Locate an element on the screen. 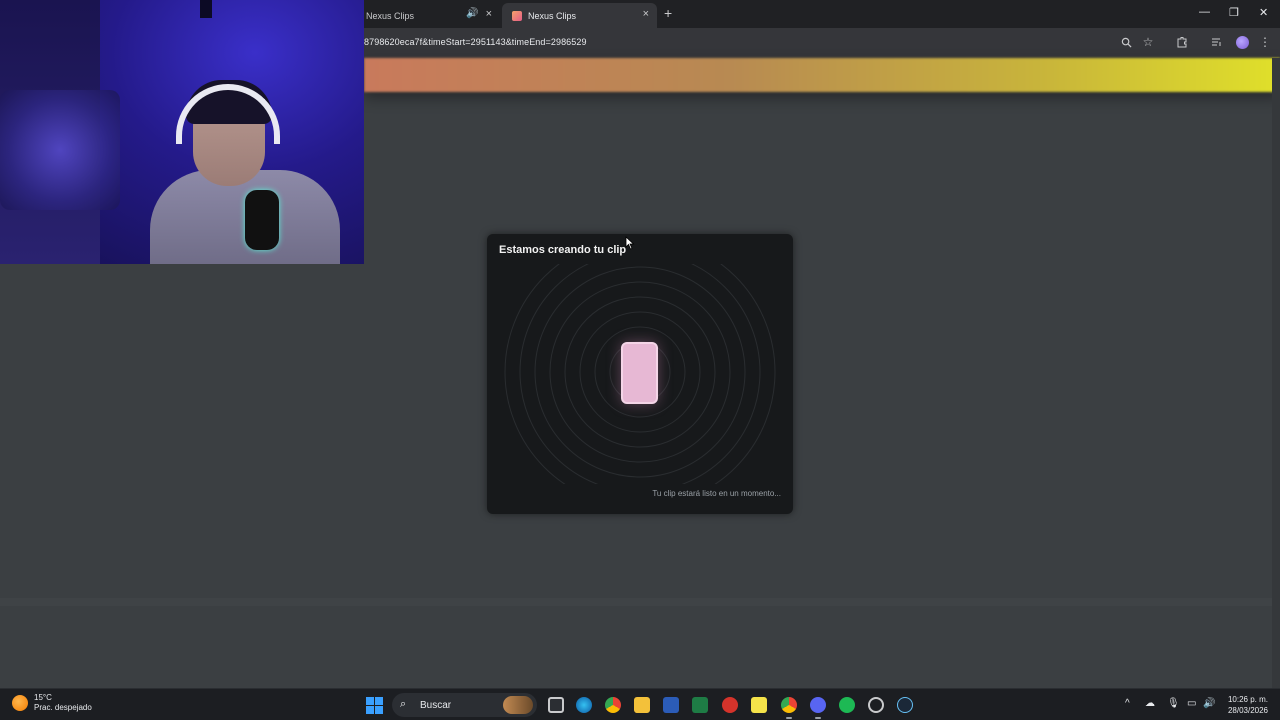  search-highlight-image is located at coordinates (518, 705).